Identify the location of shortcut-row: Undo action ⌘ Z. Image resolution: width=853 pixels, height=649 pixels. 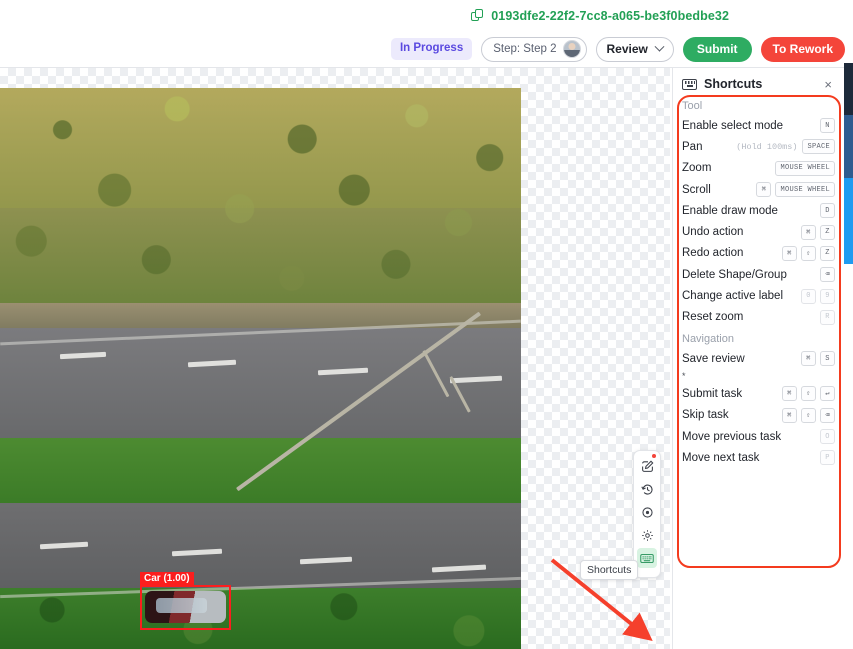
(758, 231).